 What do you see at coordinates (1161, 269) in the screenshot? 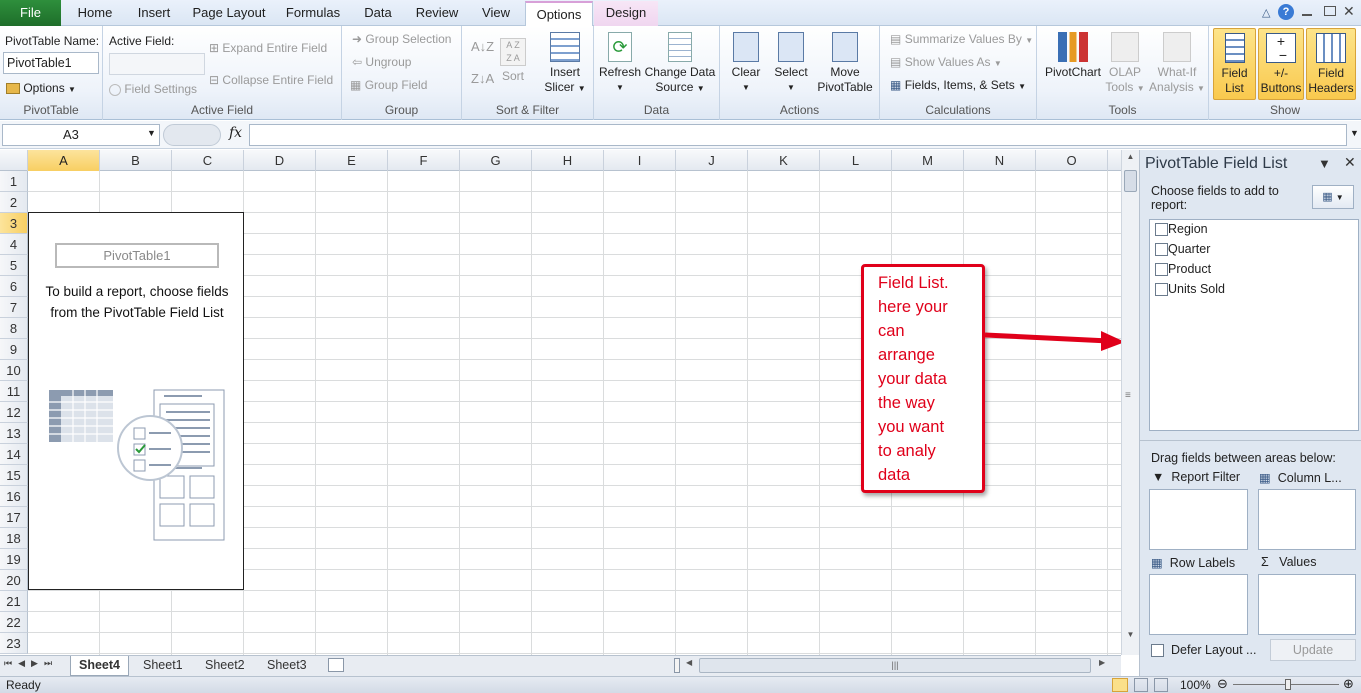
I see `field-checkbox-product` at bounding box center [1161, 269].